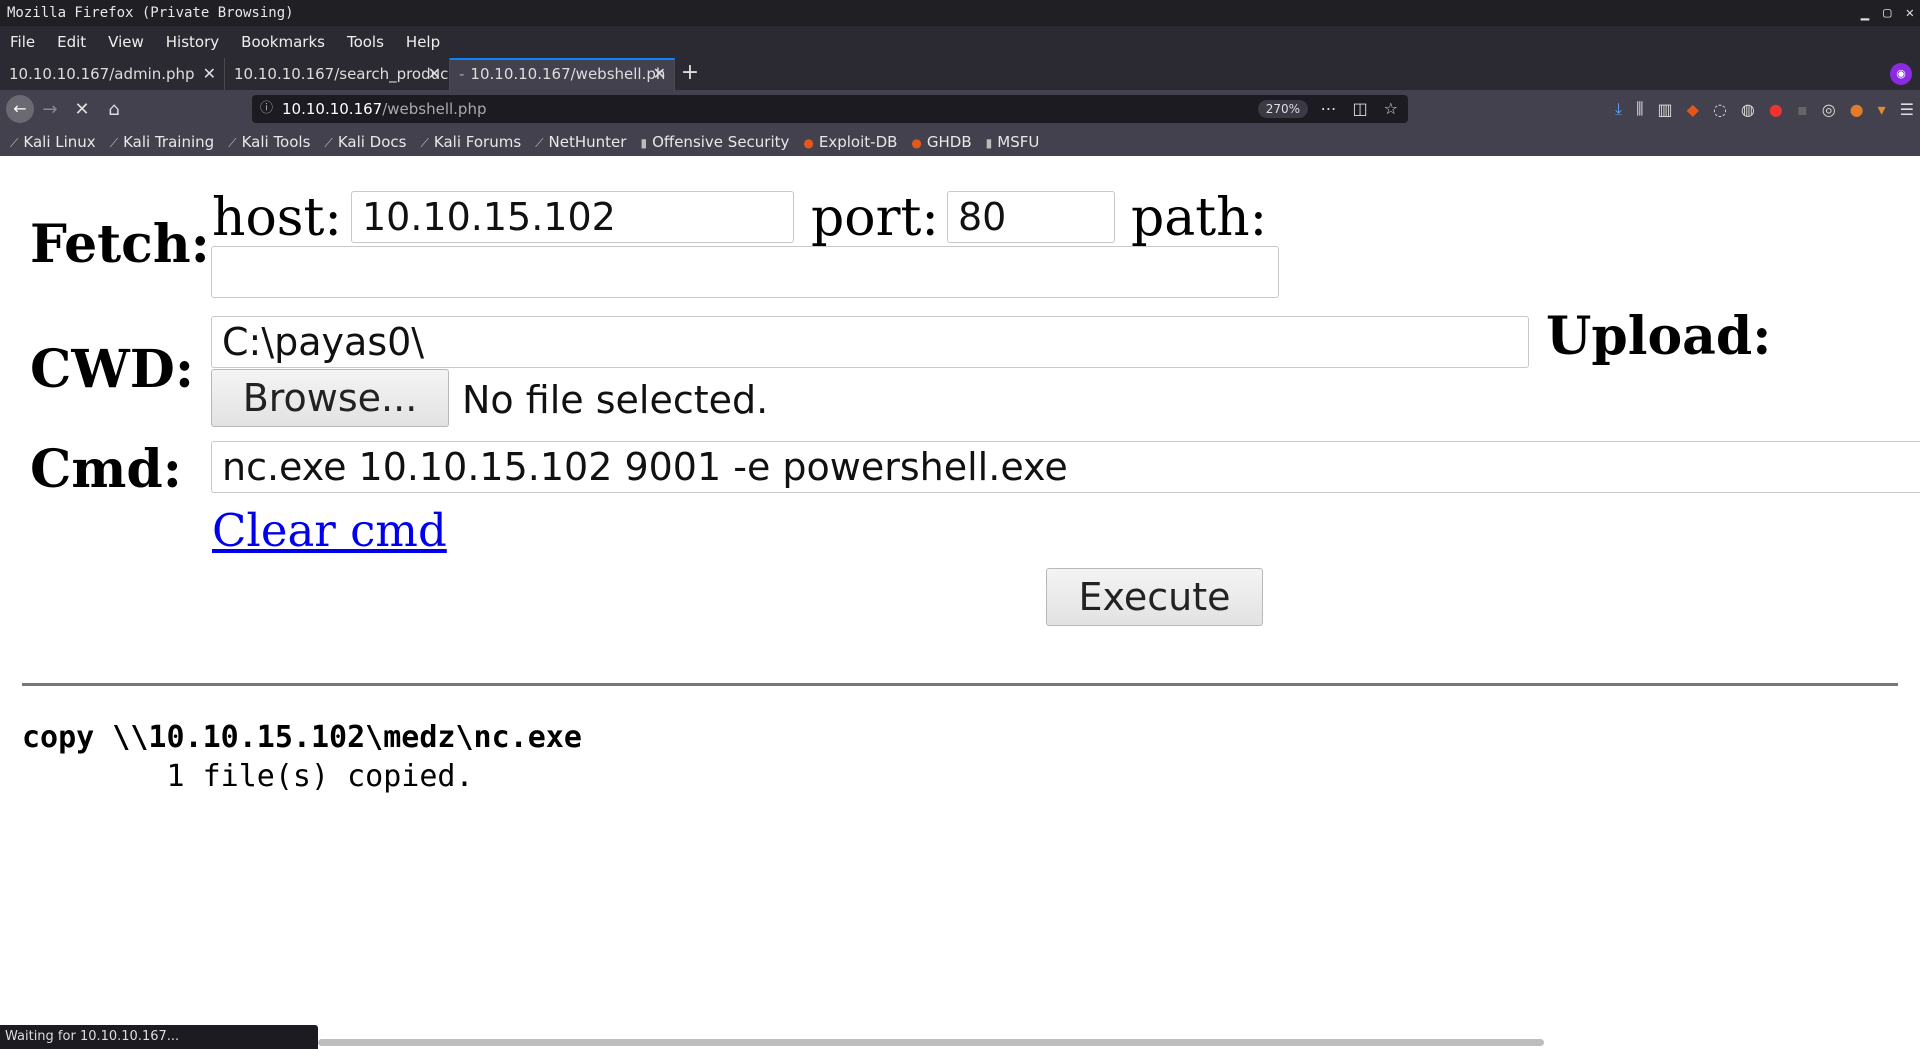 This screenshot has width=1920, height=1049. What do you see at coordinates (365, 142) in the screenshot?
I see `bookmark-kali-docs: ⟋ Kali Docs` at bounding box center [365, 142].